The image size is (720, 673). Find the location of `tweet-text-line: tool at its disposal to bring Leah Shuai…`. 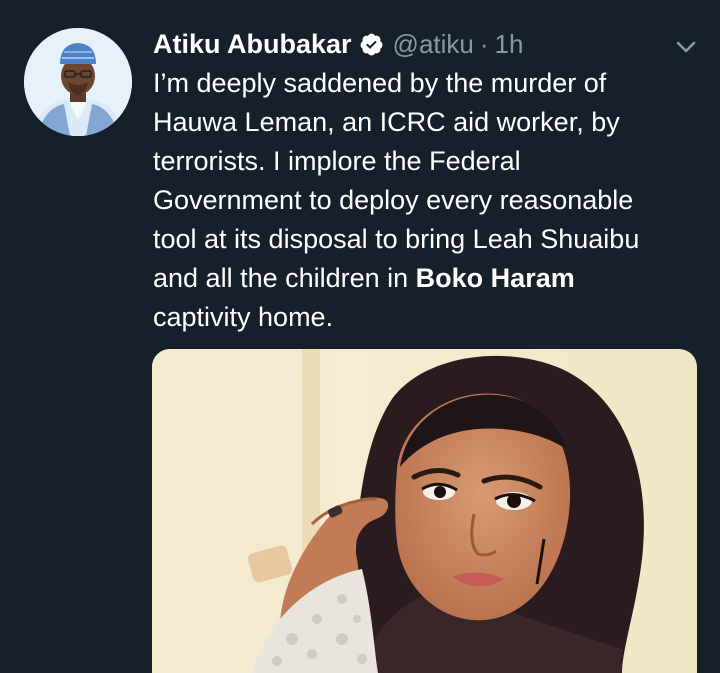

tweet-text-line: tool at its disposal to bring Leah Shuai… is located at coordinates (396, 239).